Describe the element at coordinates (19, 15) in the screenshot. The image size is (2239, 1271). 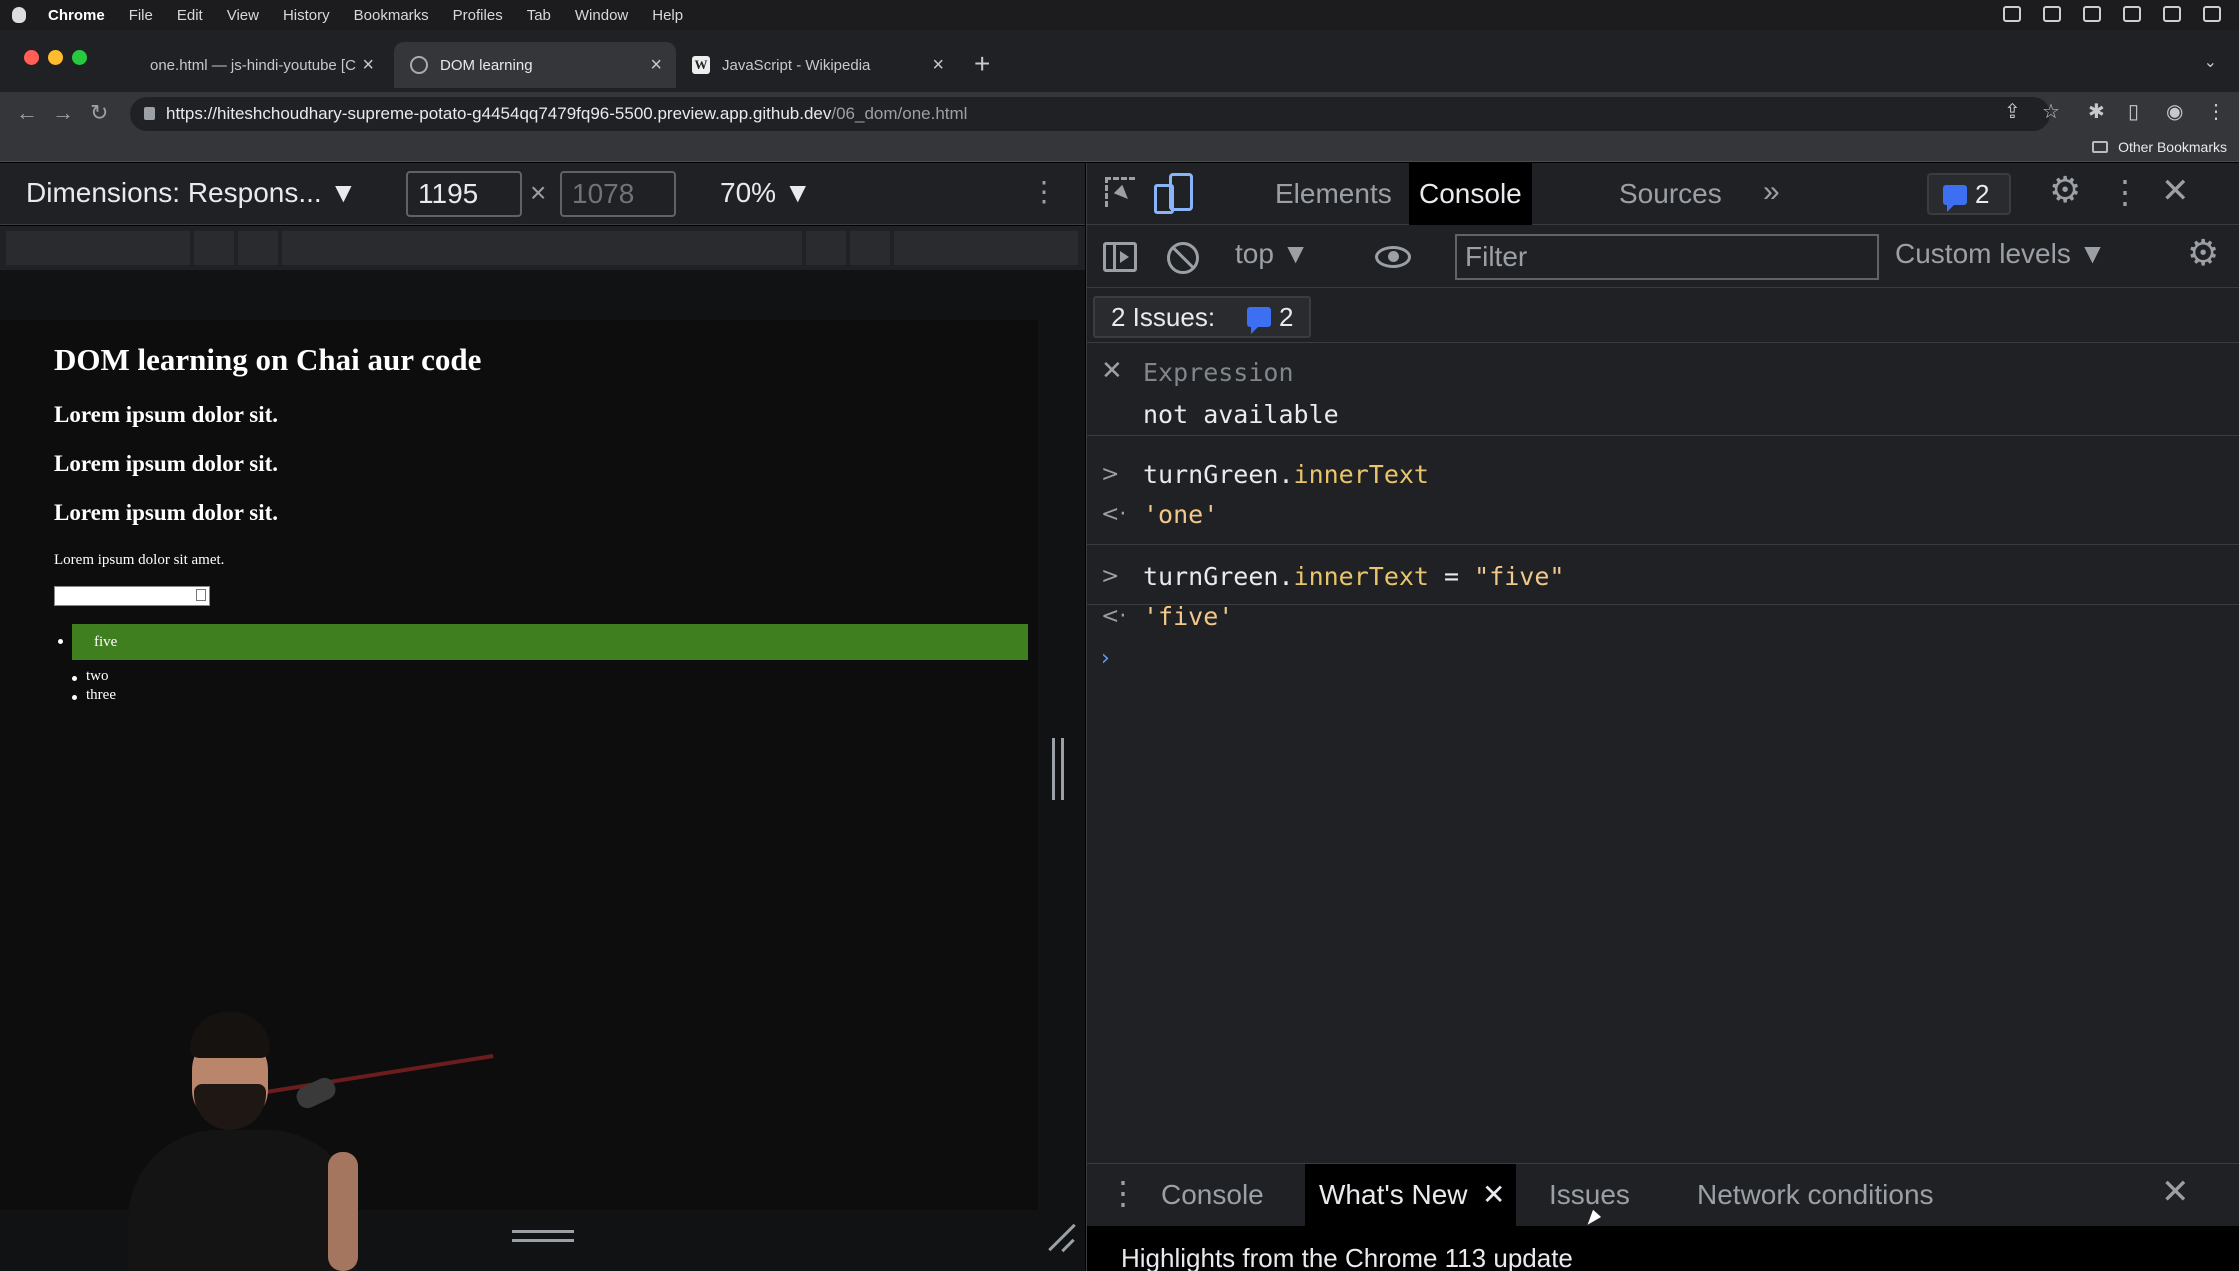
I see `apple-icon` at that location.